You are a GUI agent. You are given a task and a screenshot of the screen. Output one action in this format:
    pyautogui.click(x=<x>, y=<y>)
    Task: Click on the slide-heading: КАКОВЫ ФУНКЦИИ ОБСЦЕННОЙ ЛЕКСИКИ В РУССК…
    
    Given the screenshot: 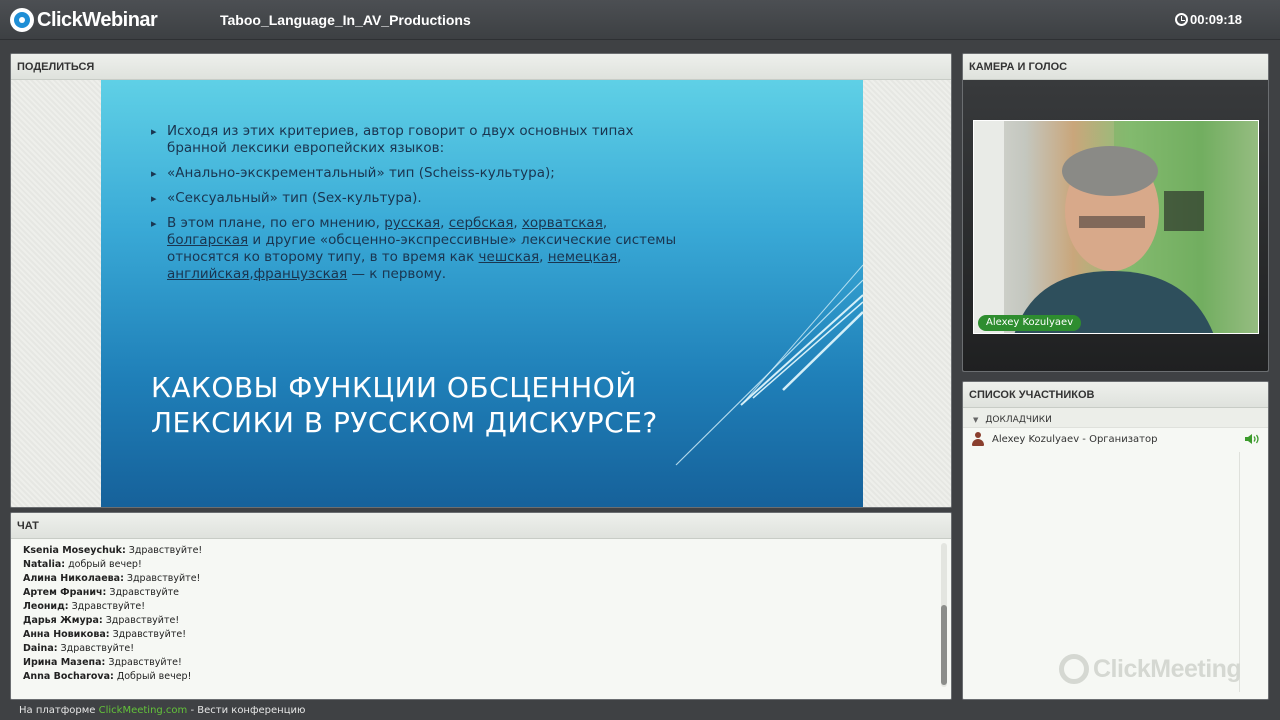 What is the action you would take?
    pyautogui.click(x=404, y=405)
    